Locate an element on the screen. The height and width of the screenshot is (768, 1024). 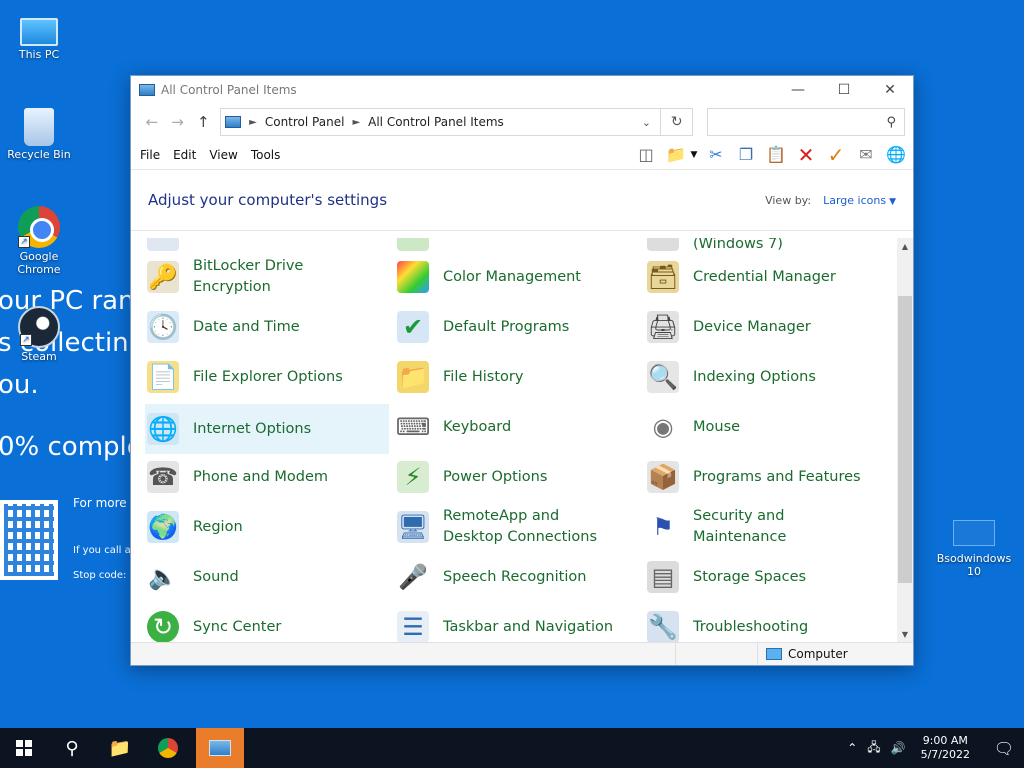
cp-item-color-management: Color Management is located at coordinates (501, 277).